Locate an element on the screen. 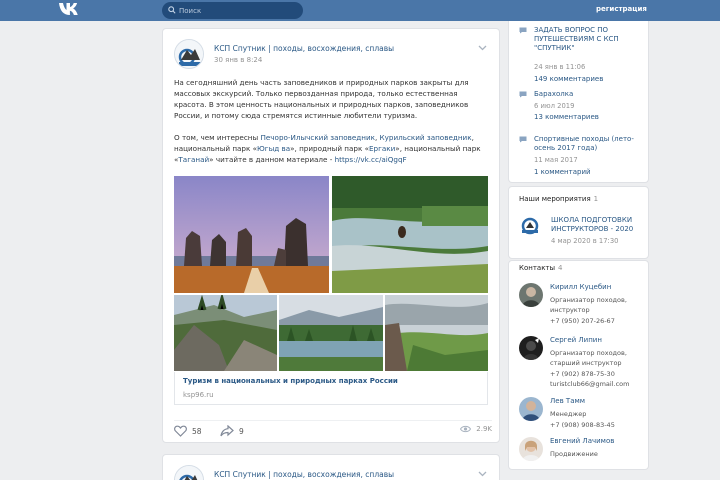 Image resolution: width=720 pixels, height=480 pixels. contact-role: Продвижение is located at coordinates (574, 454).